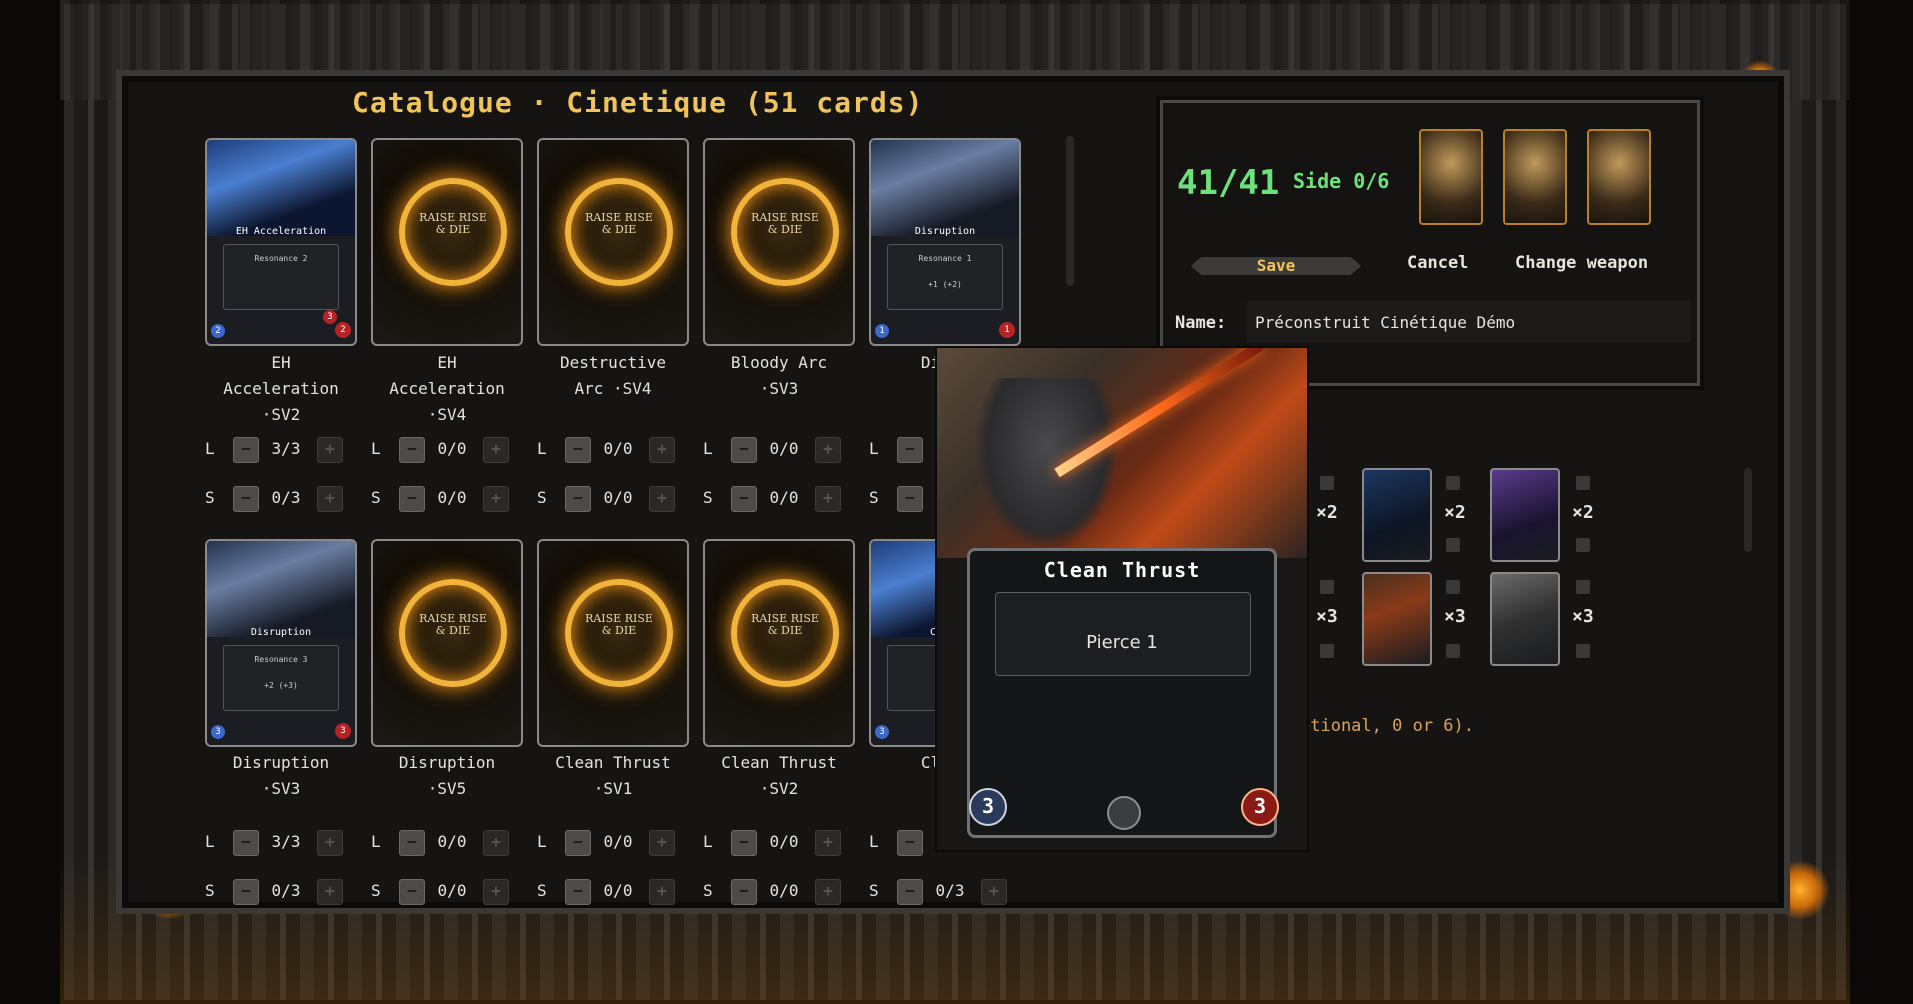 This screenshot has height=1004, width=1913. Describe the element at coordinates (1124, 813) in the screenshot. I see `preview-gem-icon` at that location.